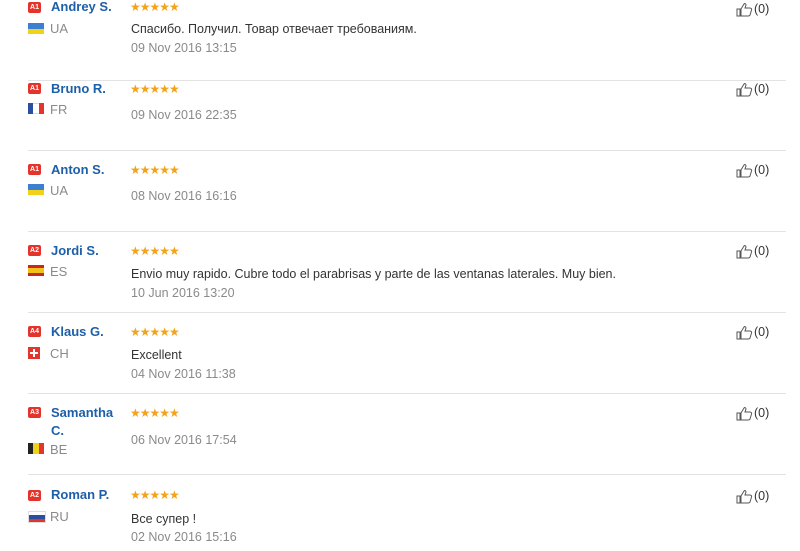  Describe the element at coordinates (90, 422) in the screenshot. I see `reviewer-name: Samantha C.` at that location.